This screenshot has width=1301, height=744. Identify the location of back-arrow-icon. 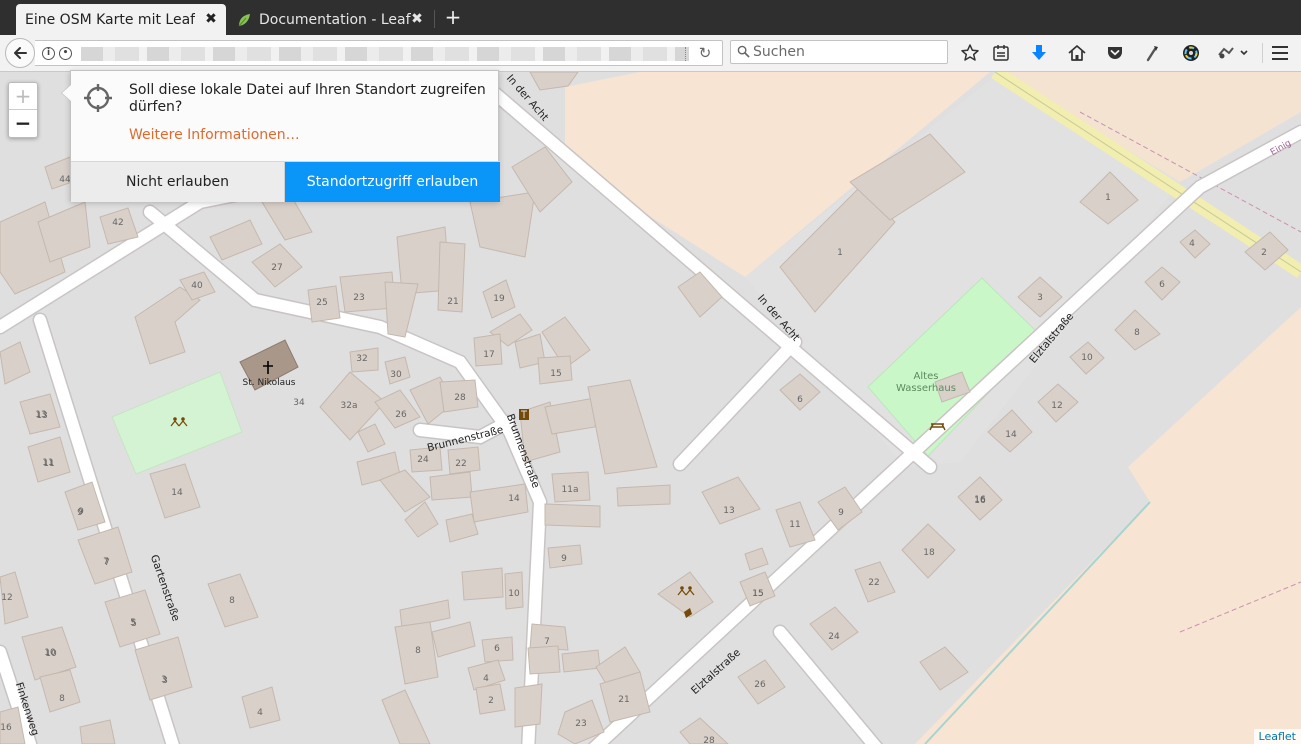
(20, 53).